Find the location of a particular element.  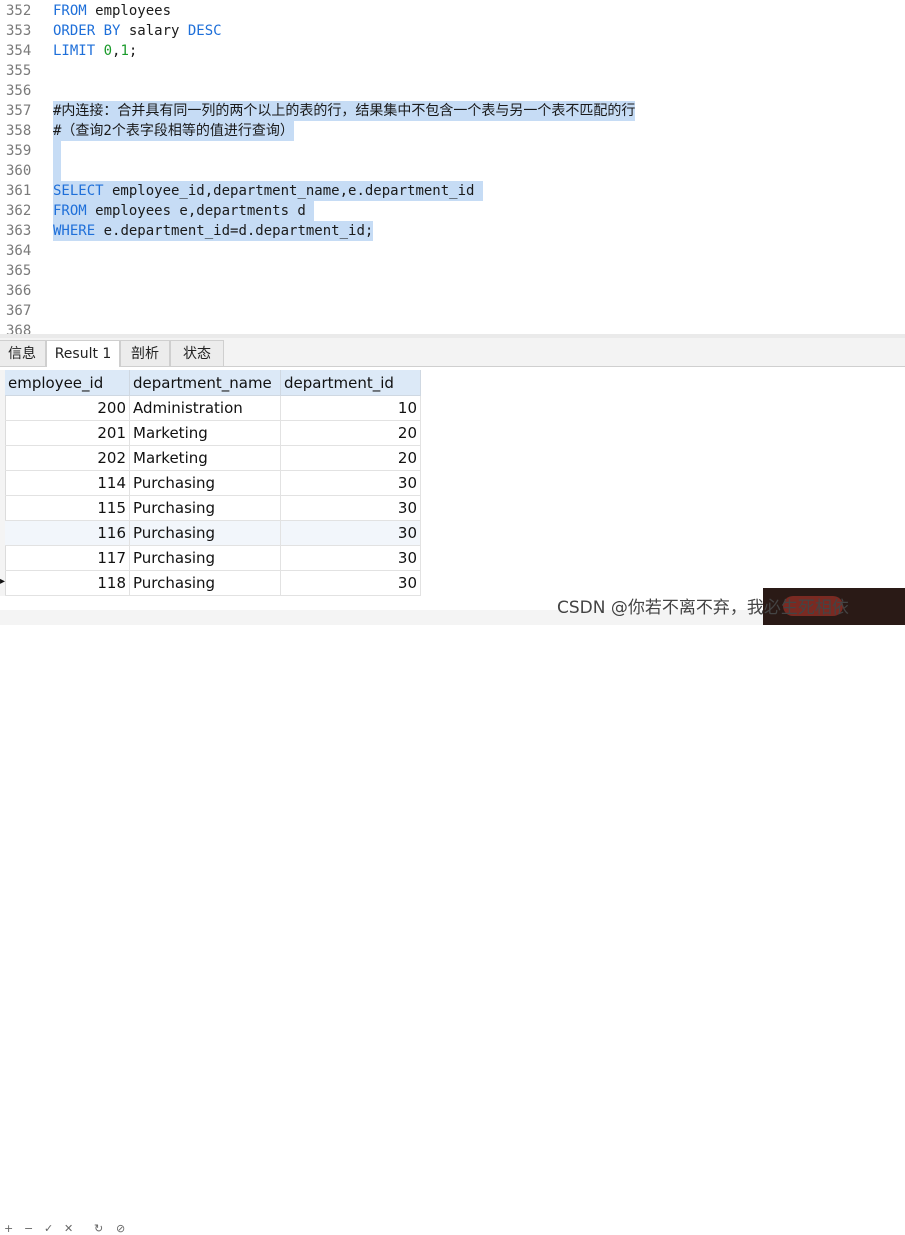

column-header-employee-id: employee_id is located at coordinates (67, 383).